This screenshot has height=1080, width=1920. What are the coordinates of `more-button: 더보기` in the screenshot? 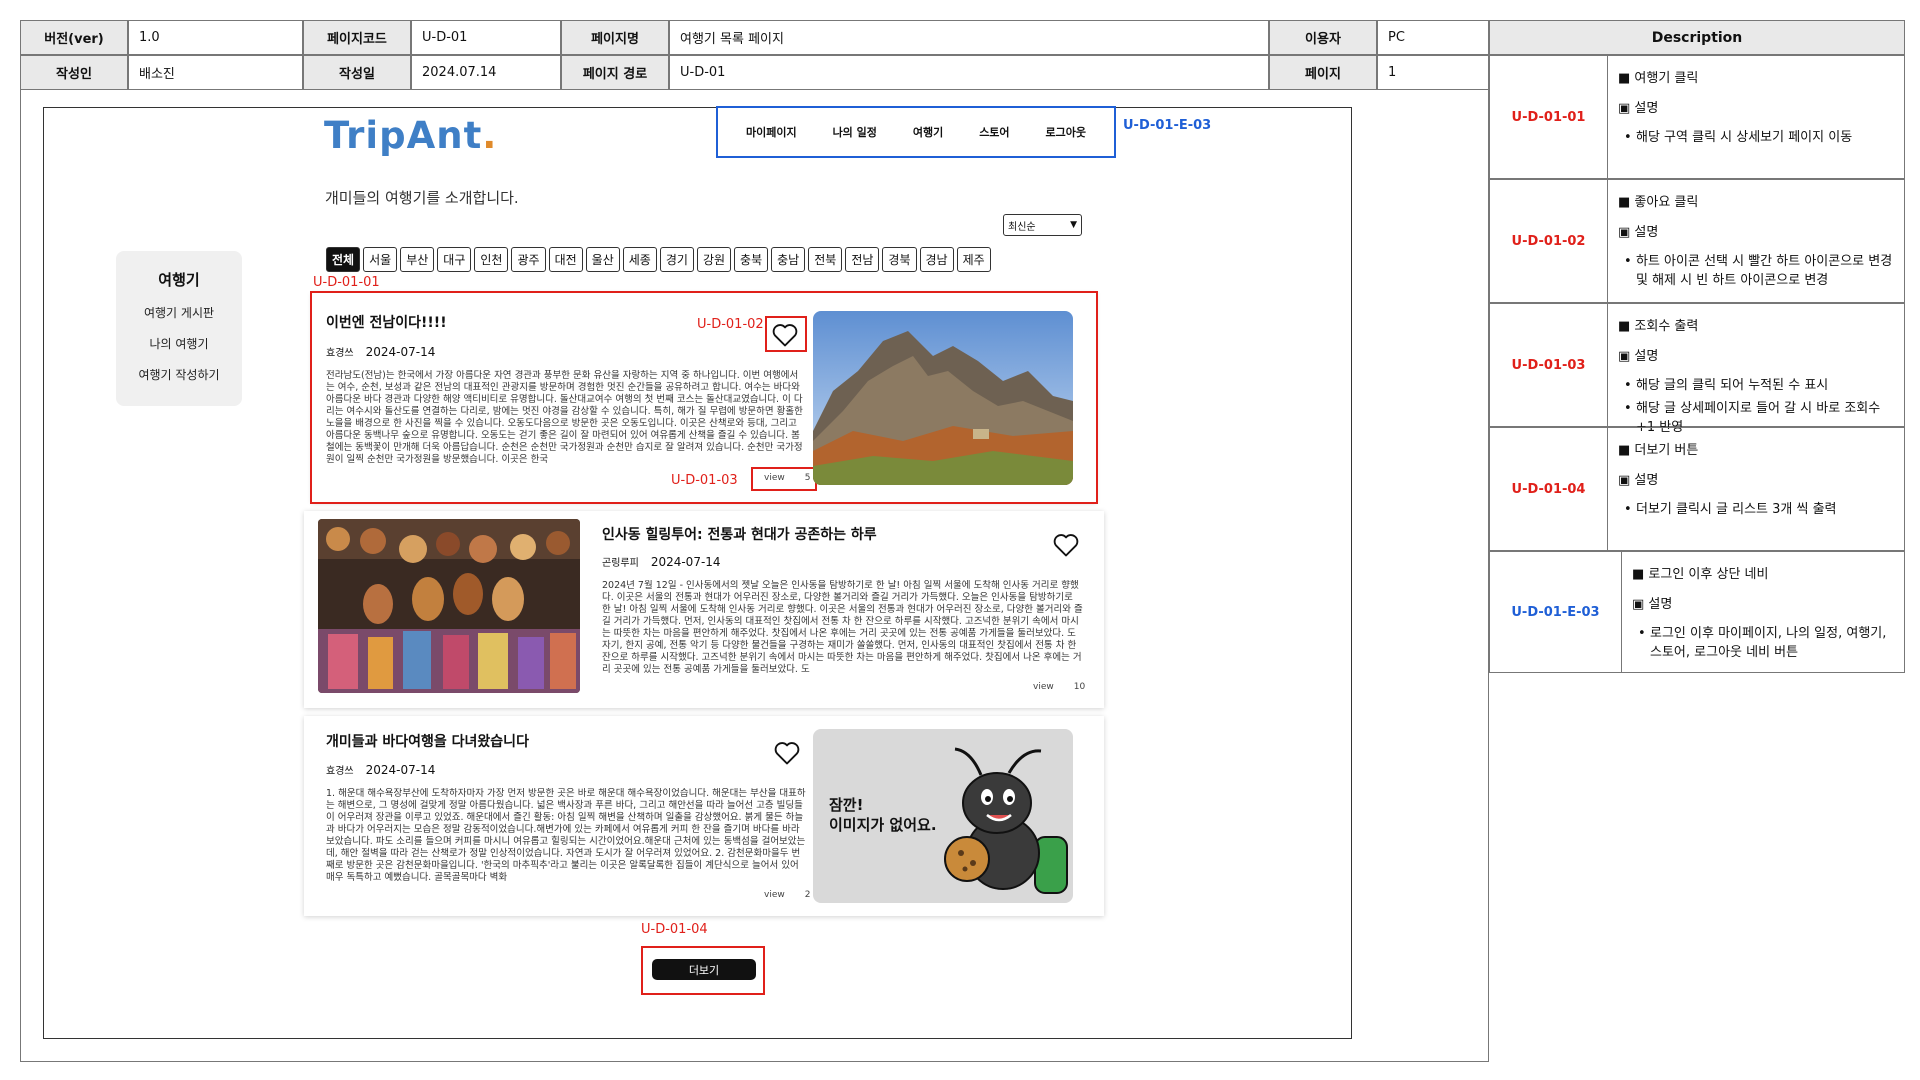 It's located at (704, 969).